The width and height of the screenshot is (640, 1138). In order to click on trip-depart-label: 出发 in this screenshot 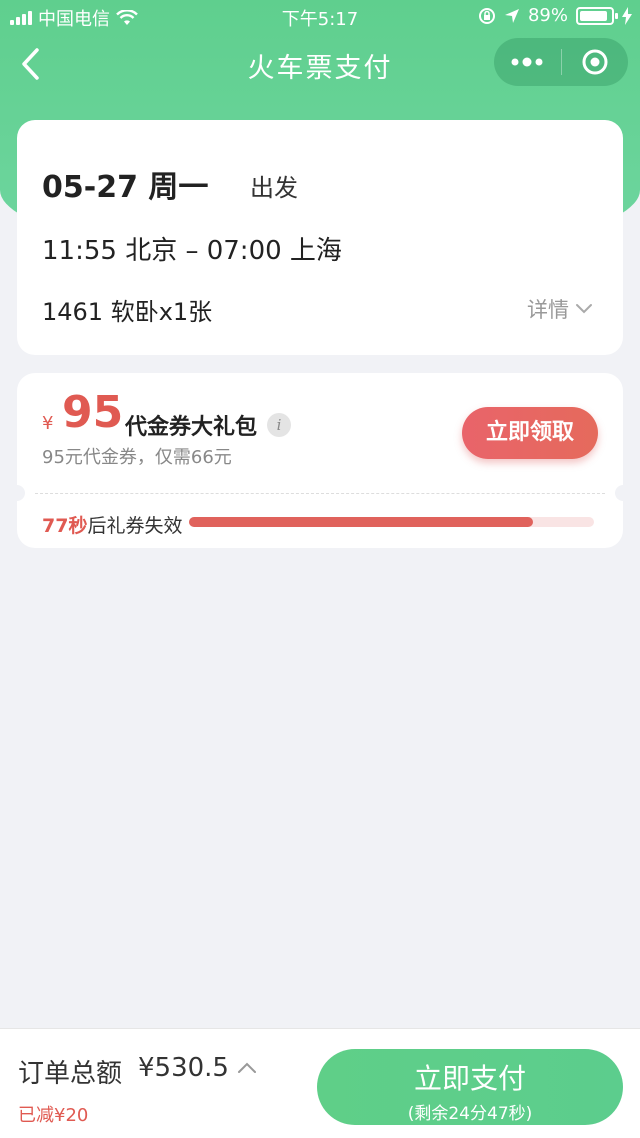, I will do `click(274, 188)`.